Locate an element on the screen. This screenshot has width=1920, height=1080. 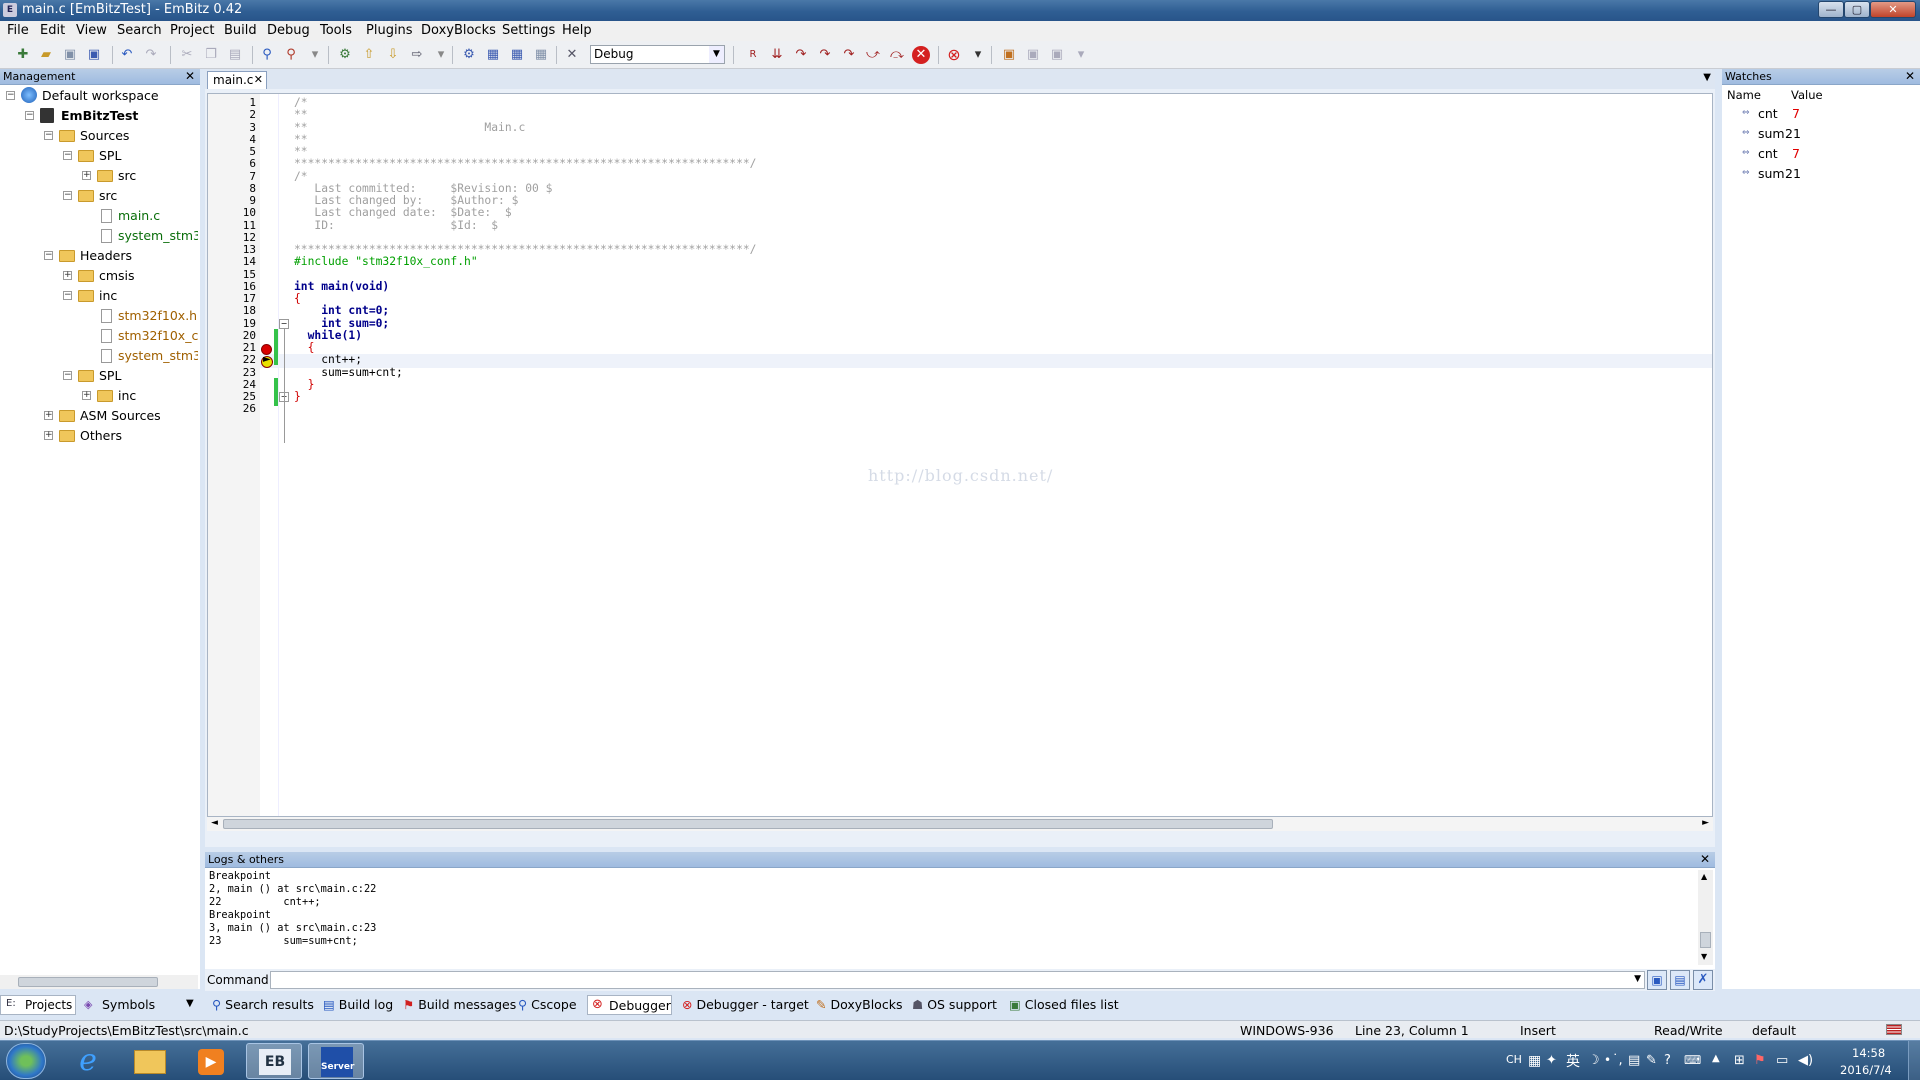
send-command-icon: ▣ is located at coordinates (1657, 980).